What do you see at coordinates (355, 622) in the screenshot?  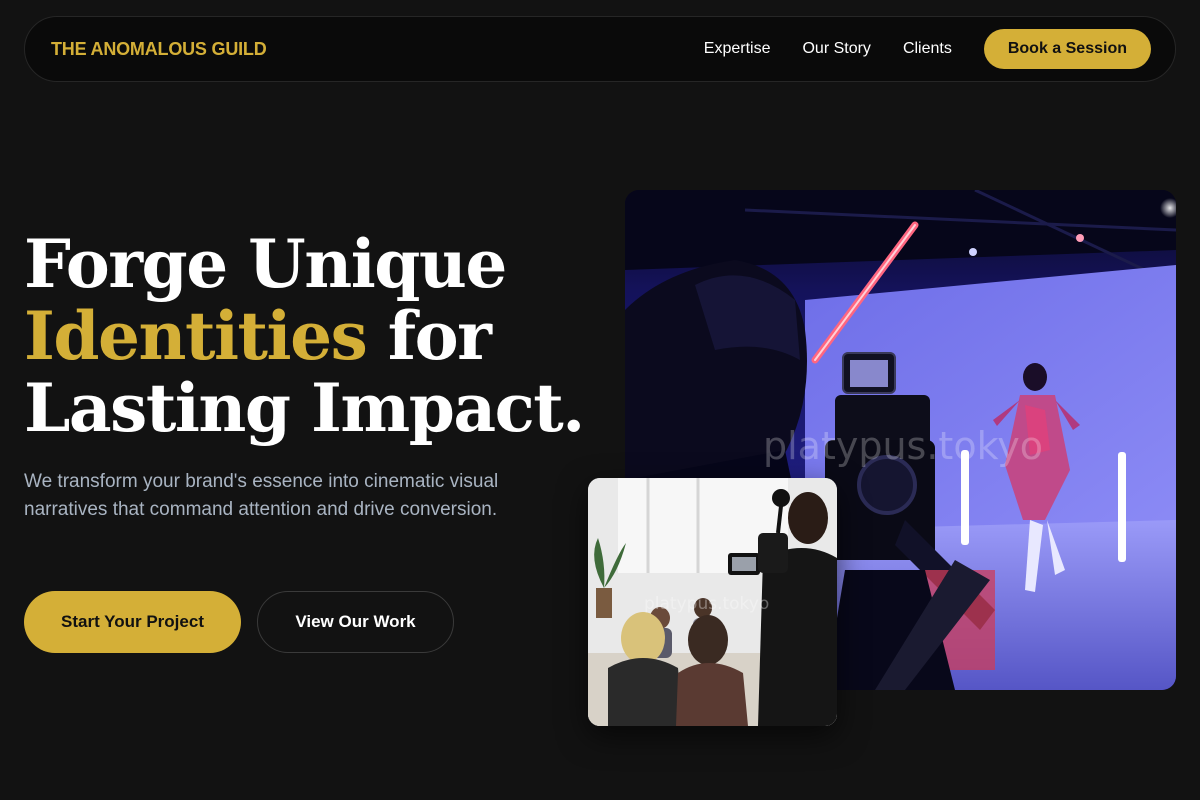 I see `view-work-button: View Our Work` at bounding box center [355, 622].